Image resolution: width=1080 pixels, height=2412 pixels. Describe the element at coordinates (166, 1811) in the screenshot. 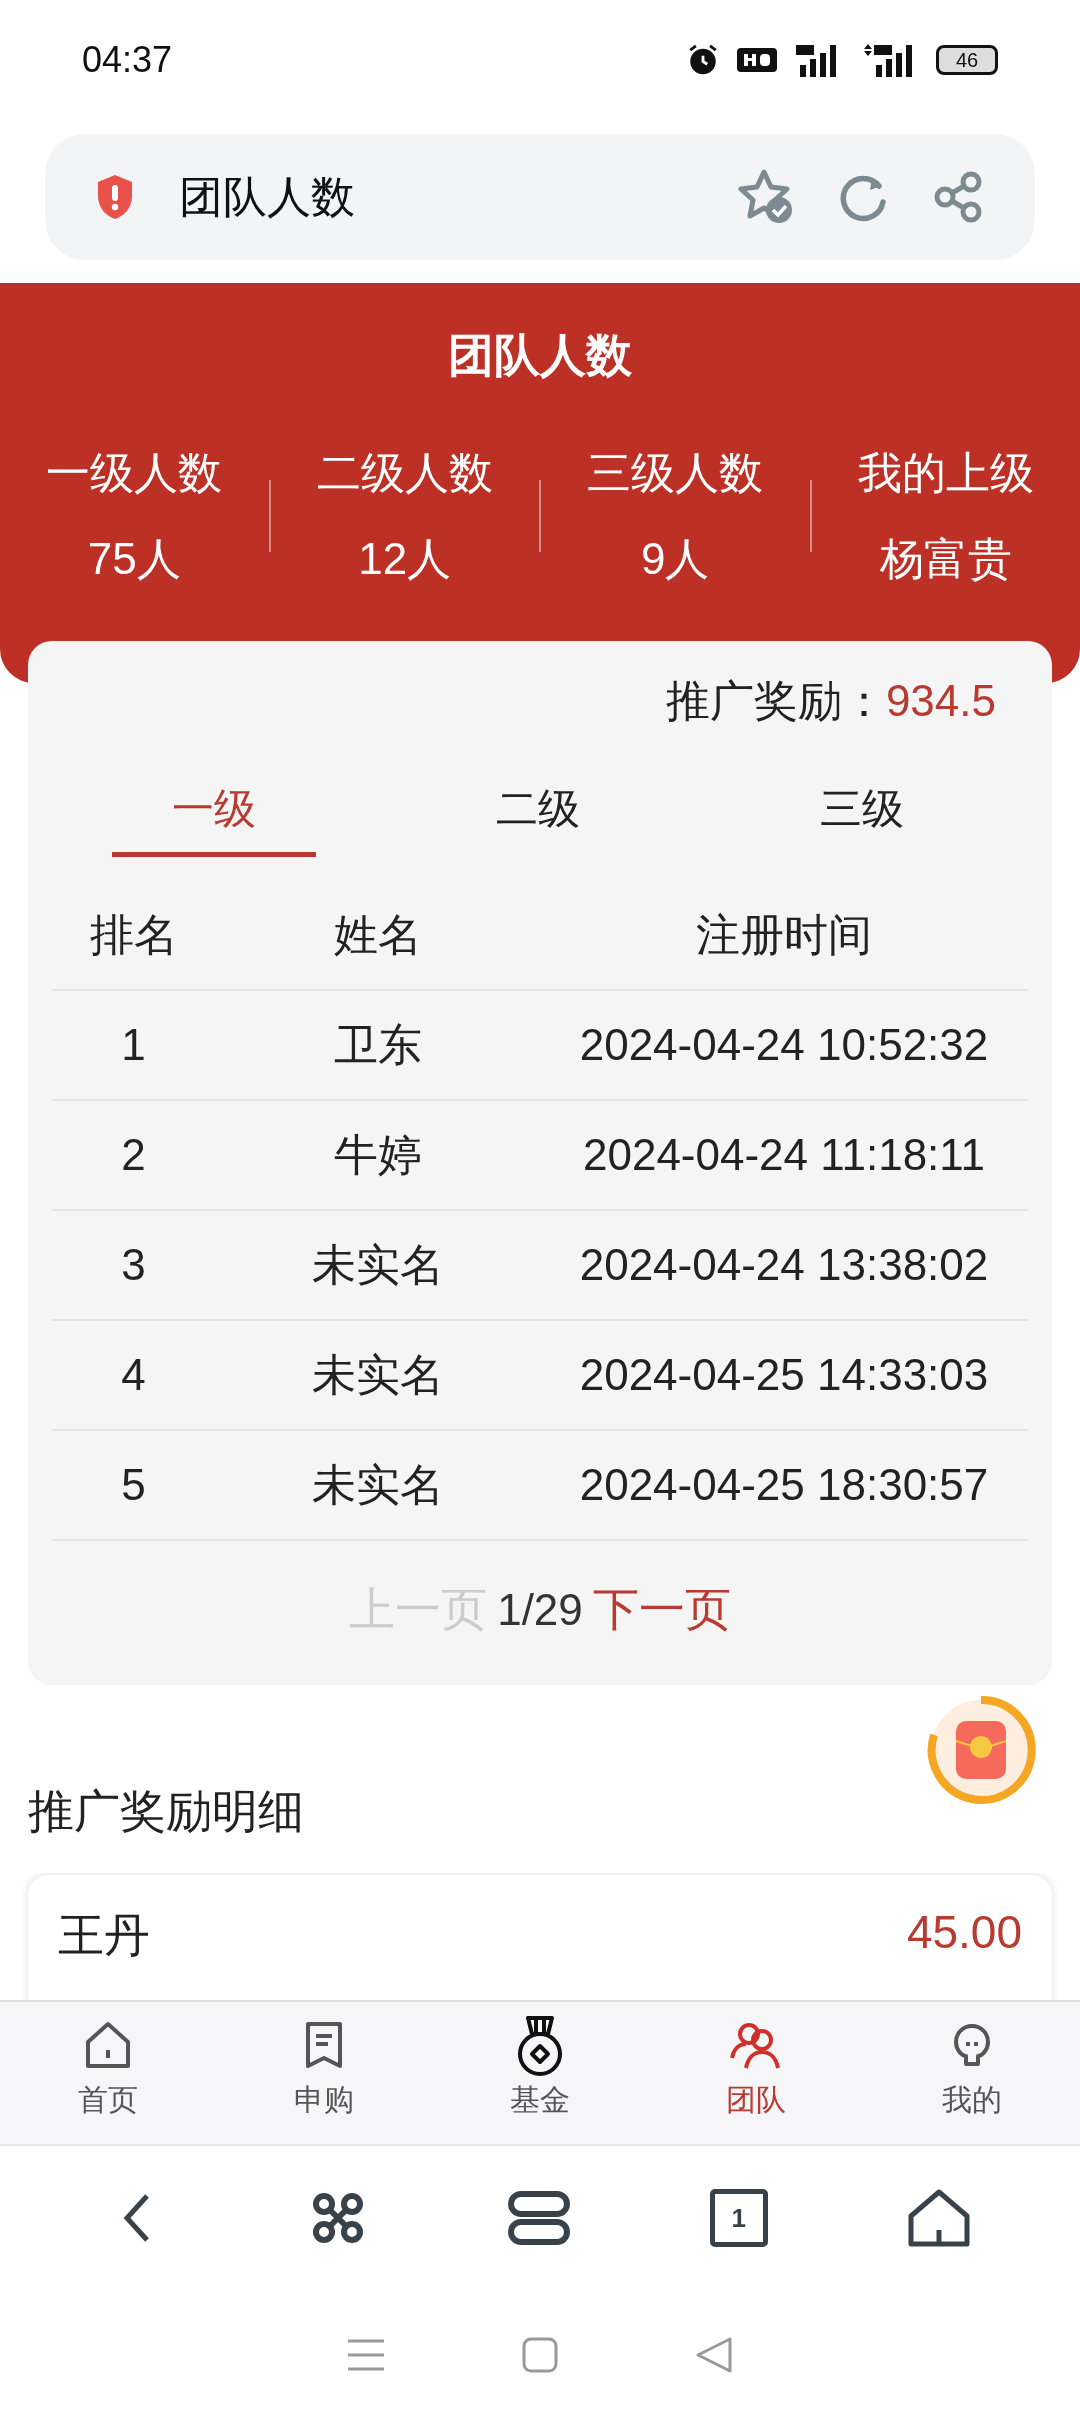

I see `section-title: 推广奖励明细` at that location.